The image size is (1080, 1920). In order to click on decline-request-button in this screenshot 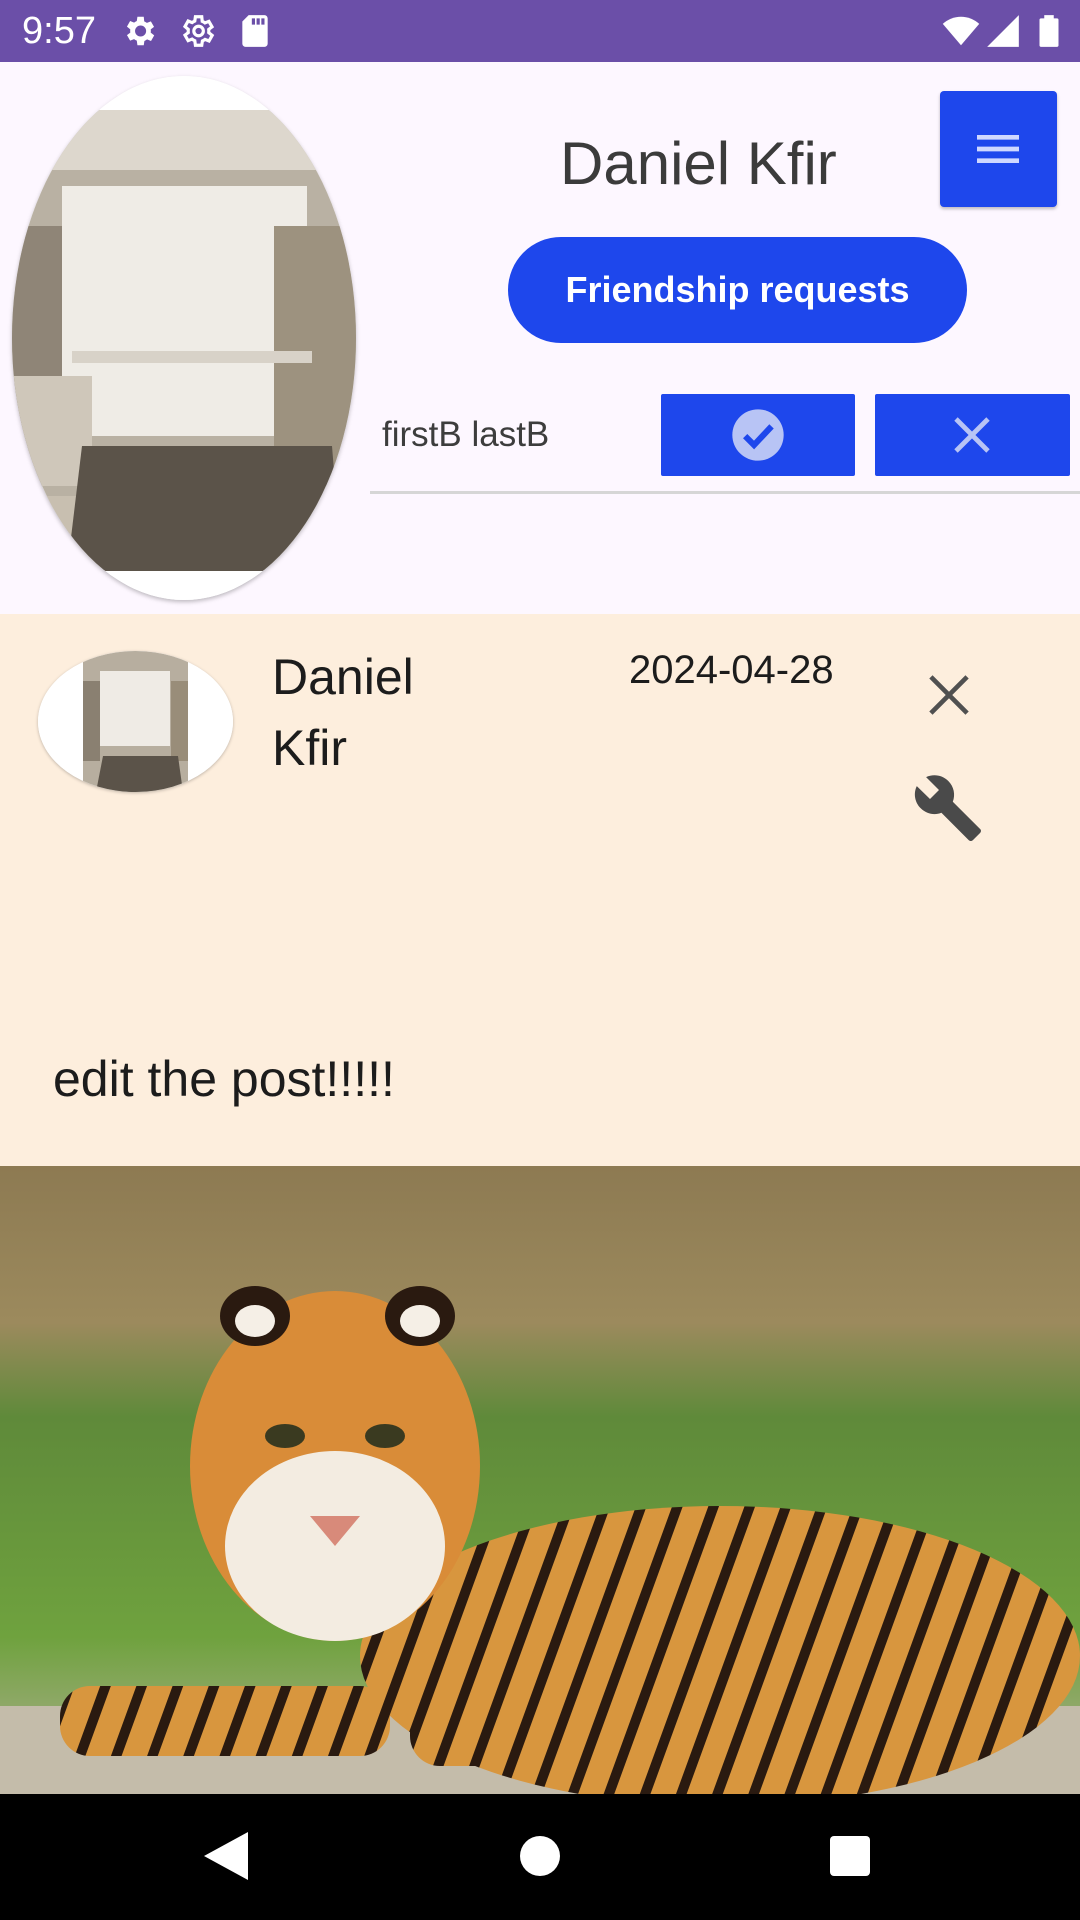, I will do `click(972, 435)`.